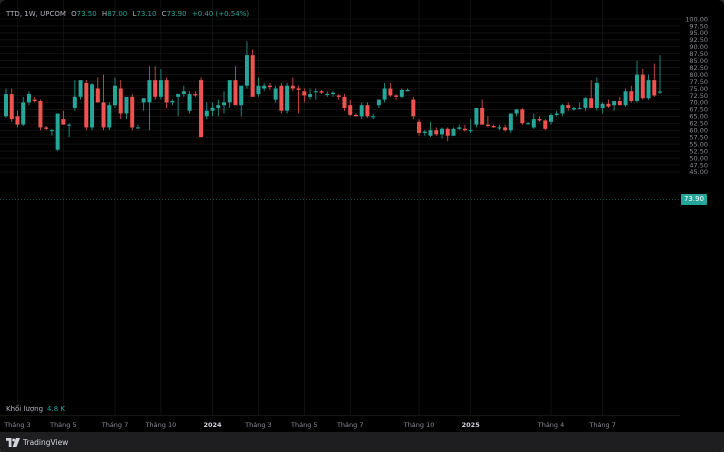  I want to click on tradingview-logo: TradingView, so click(37, 442).